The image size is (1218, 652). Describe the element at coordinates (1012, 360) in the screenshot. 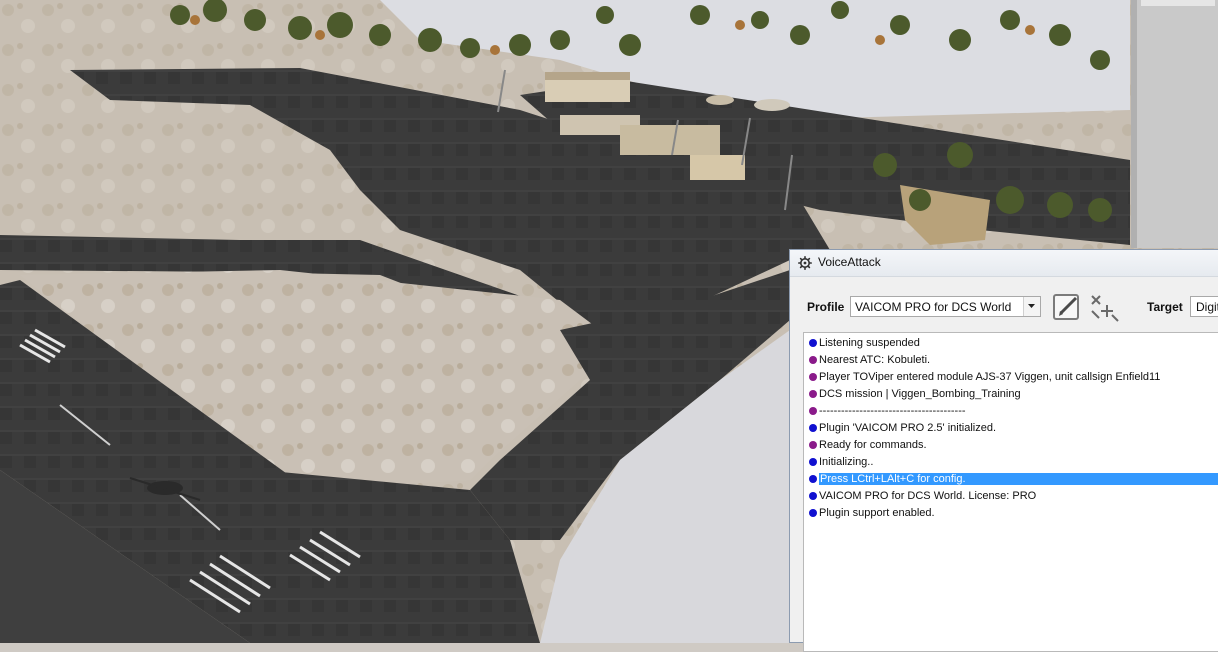

I see `log-item: Nearest ATC: Kobuleti.` at that location.